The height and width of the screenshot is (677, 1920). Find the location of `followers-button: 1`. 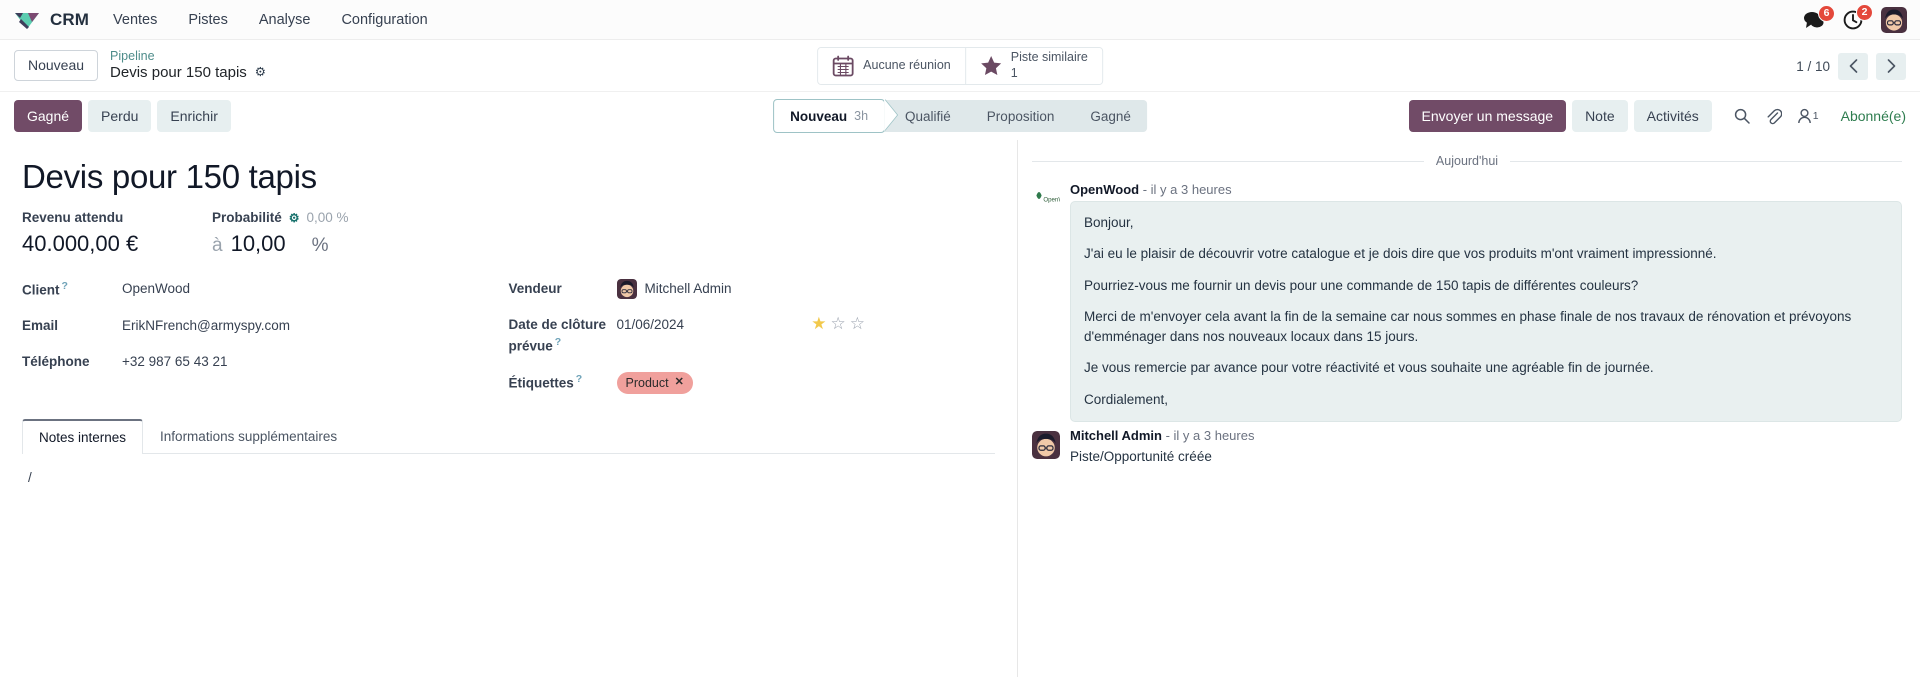

followers-button: 1 is located at coordinates (1808, 116).